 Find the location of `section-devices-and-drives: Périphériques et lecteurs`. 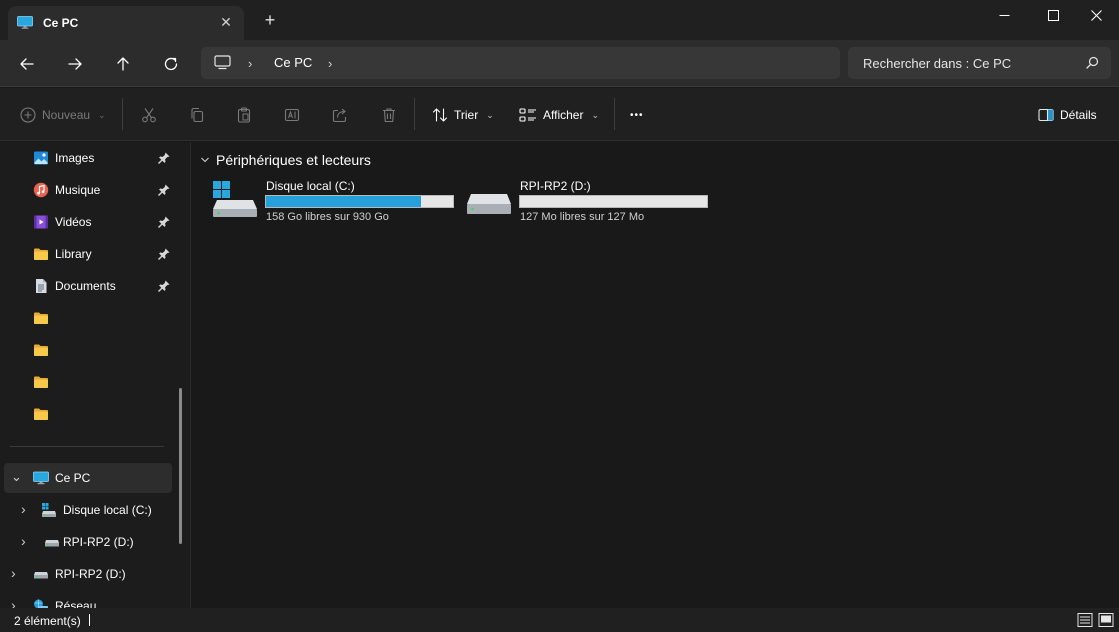

section-devices-and-drives: Périphériques et lecteurs is located at coordinates (285, 160).